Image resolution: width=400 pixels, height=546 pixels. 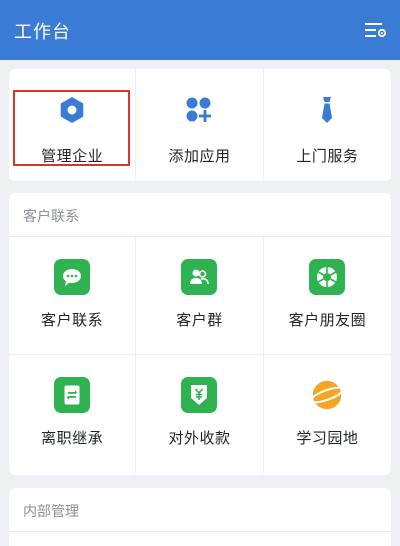 I want to click on app-label: 上门服务, so click(x=327, y=156).